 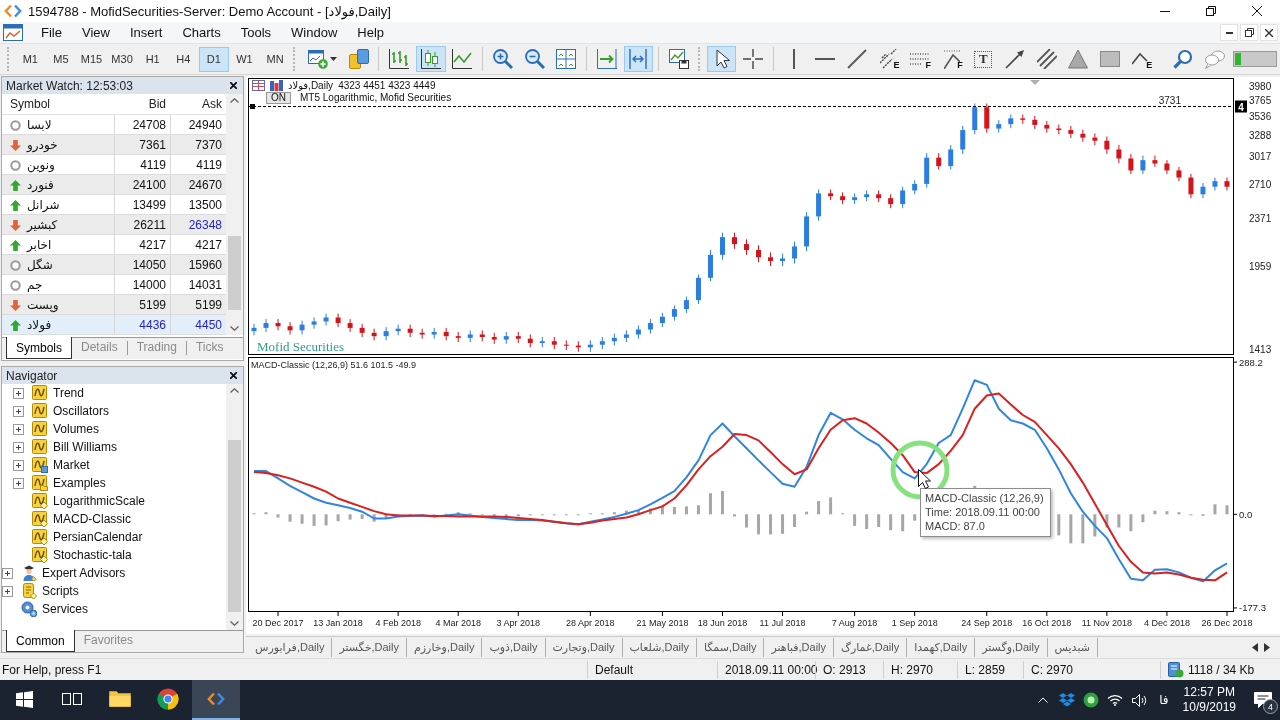 What do you see at coordinates (41, 165) in the screenshot?
I see `symbol-name: ونوین` at bounding box center [41, 165].